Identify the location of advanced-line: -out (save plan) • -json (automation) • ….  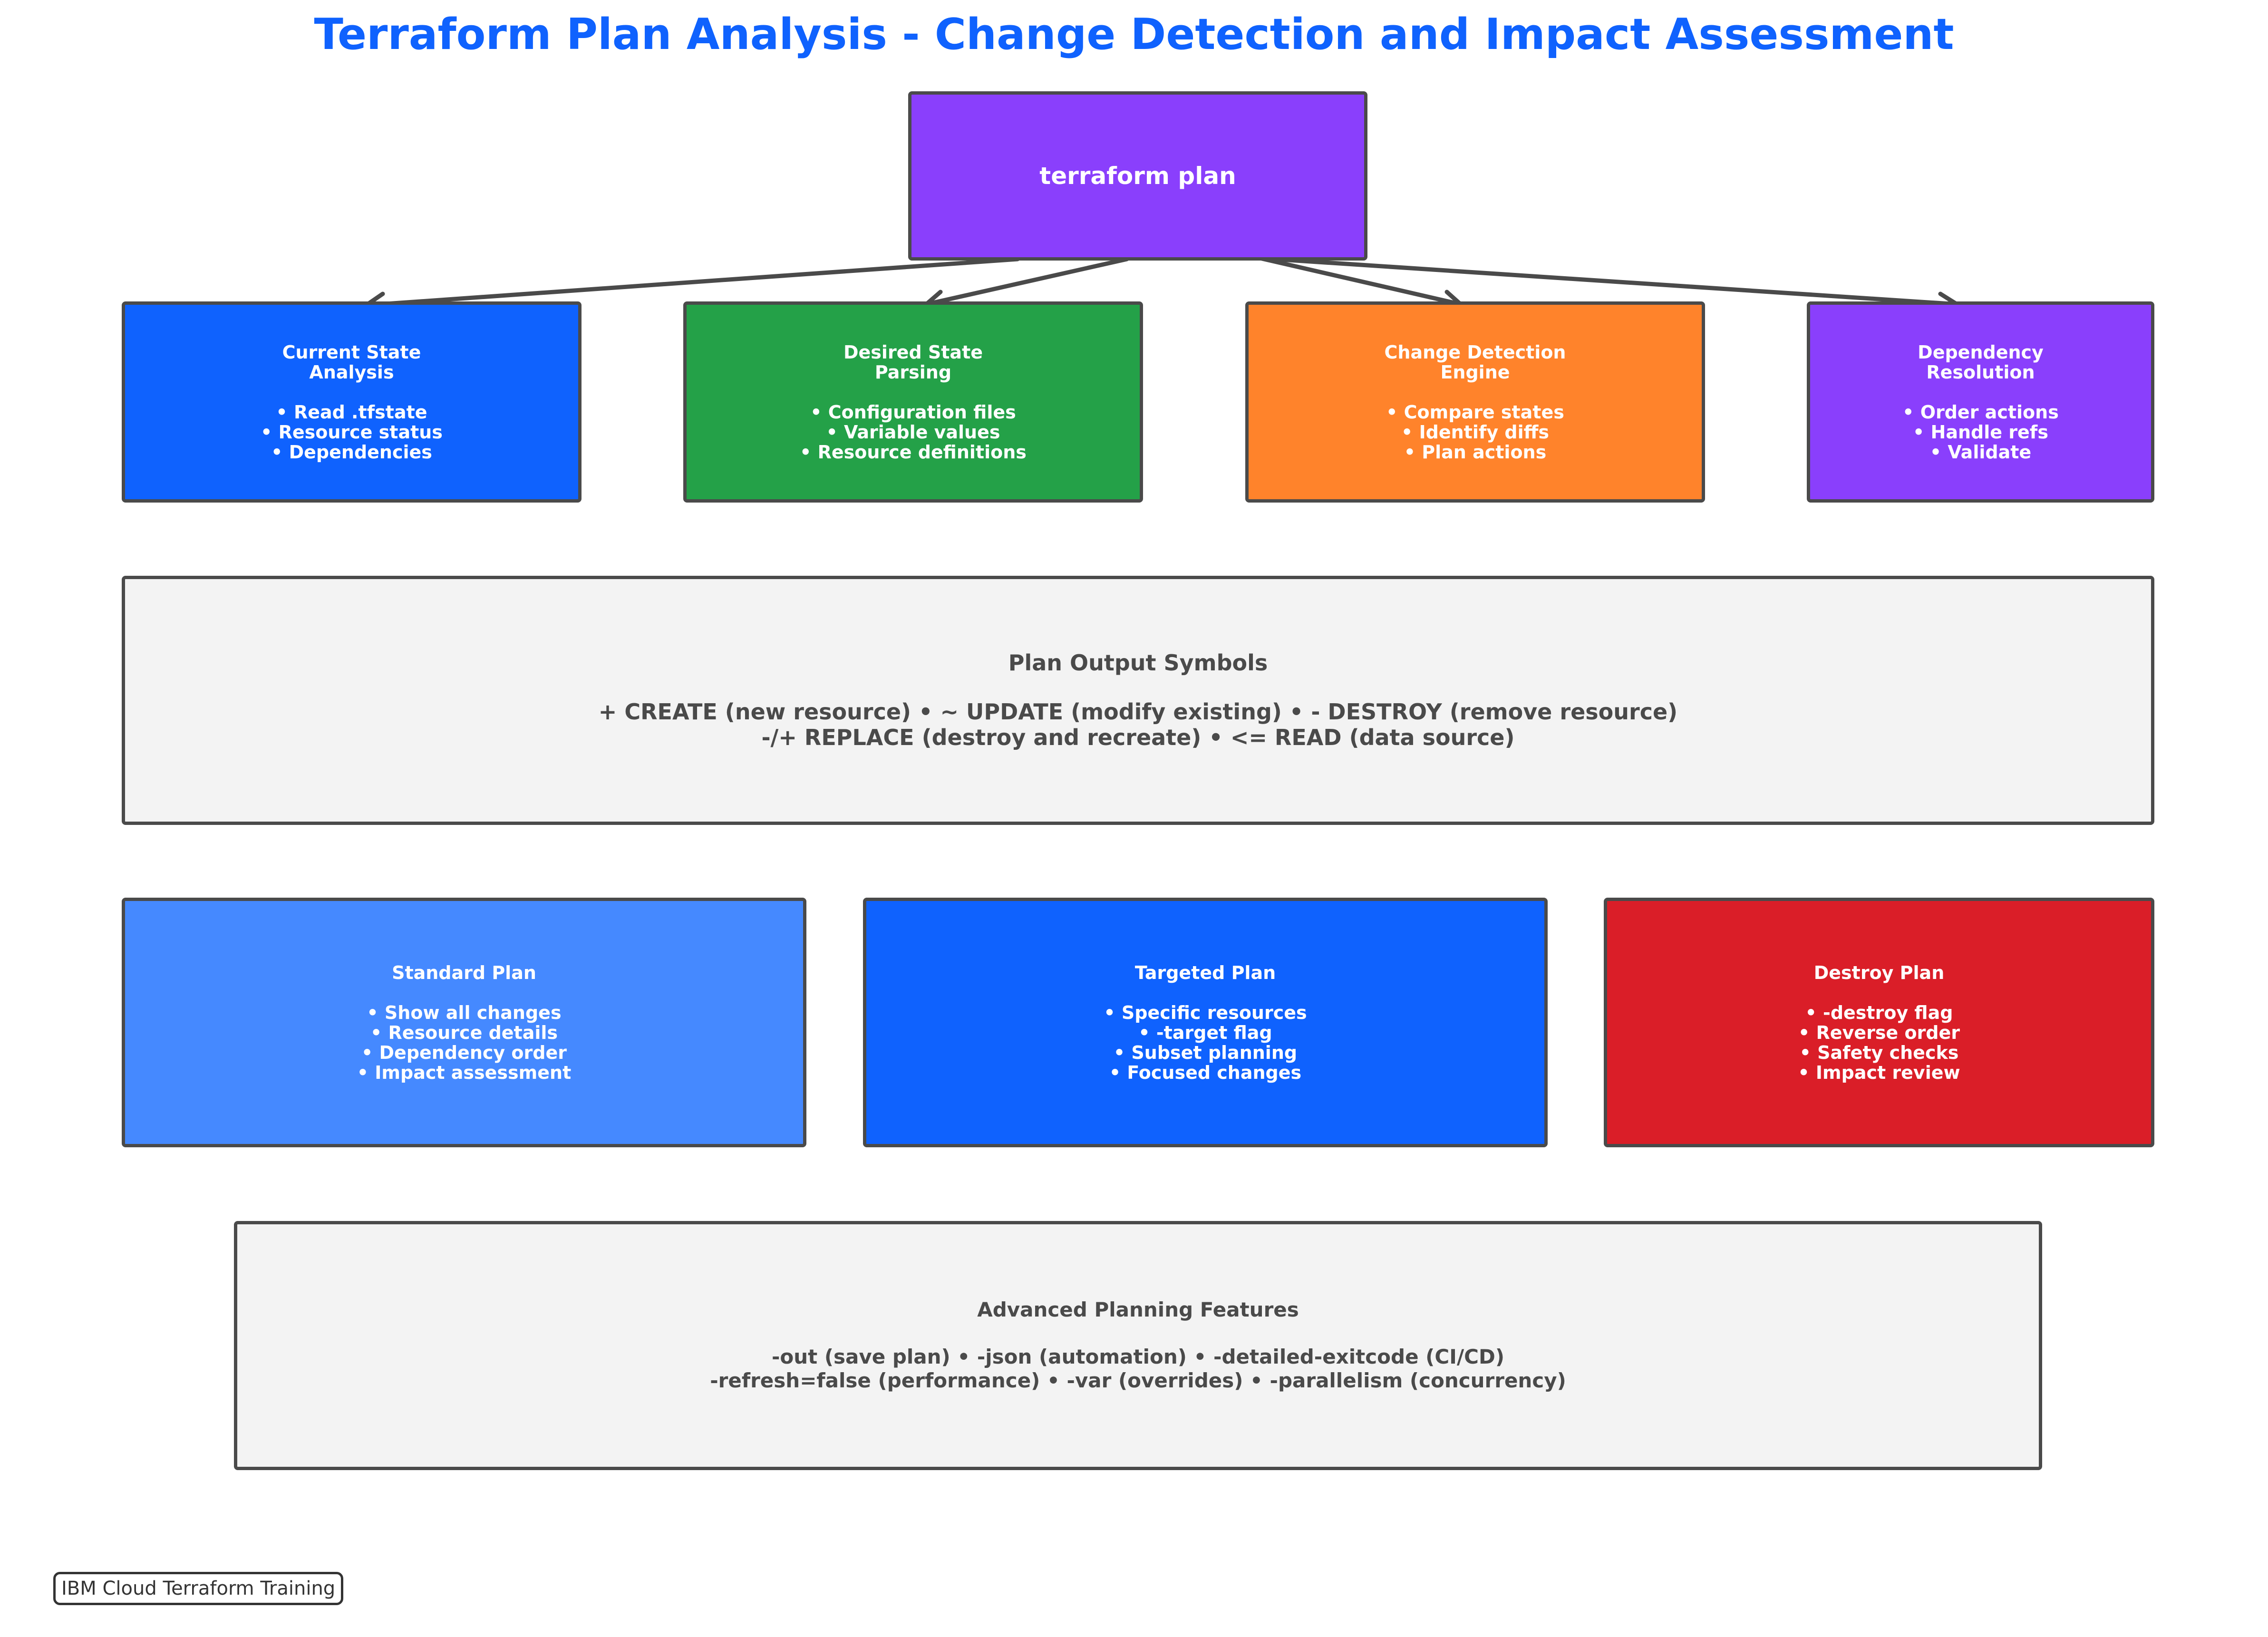
(1138, 1356).